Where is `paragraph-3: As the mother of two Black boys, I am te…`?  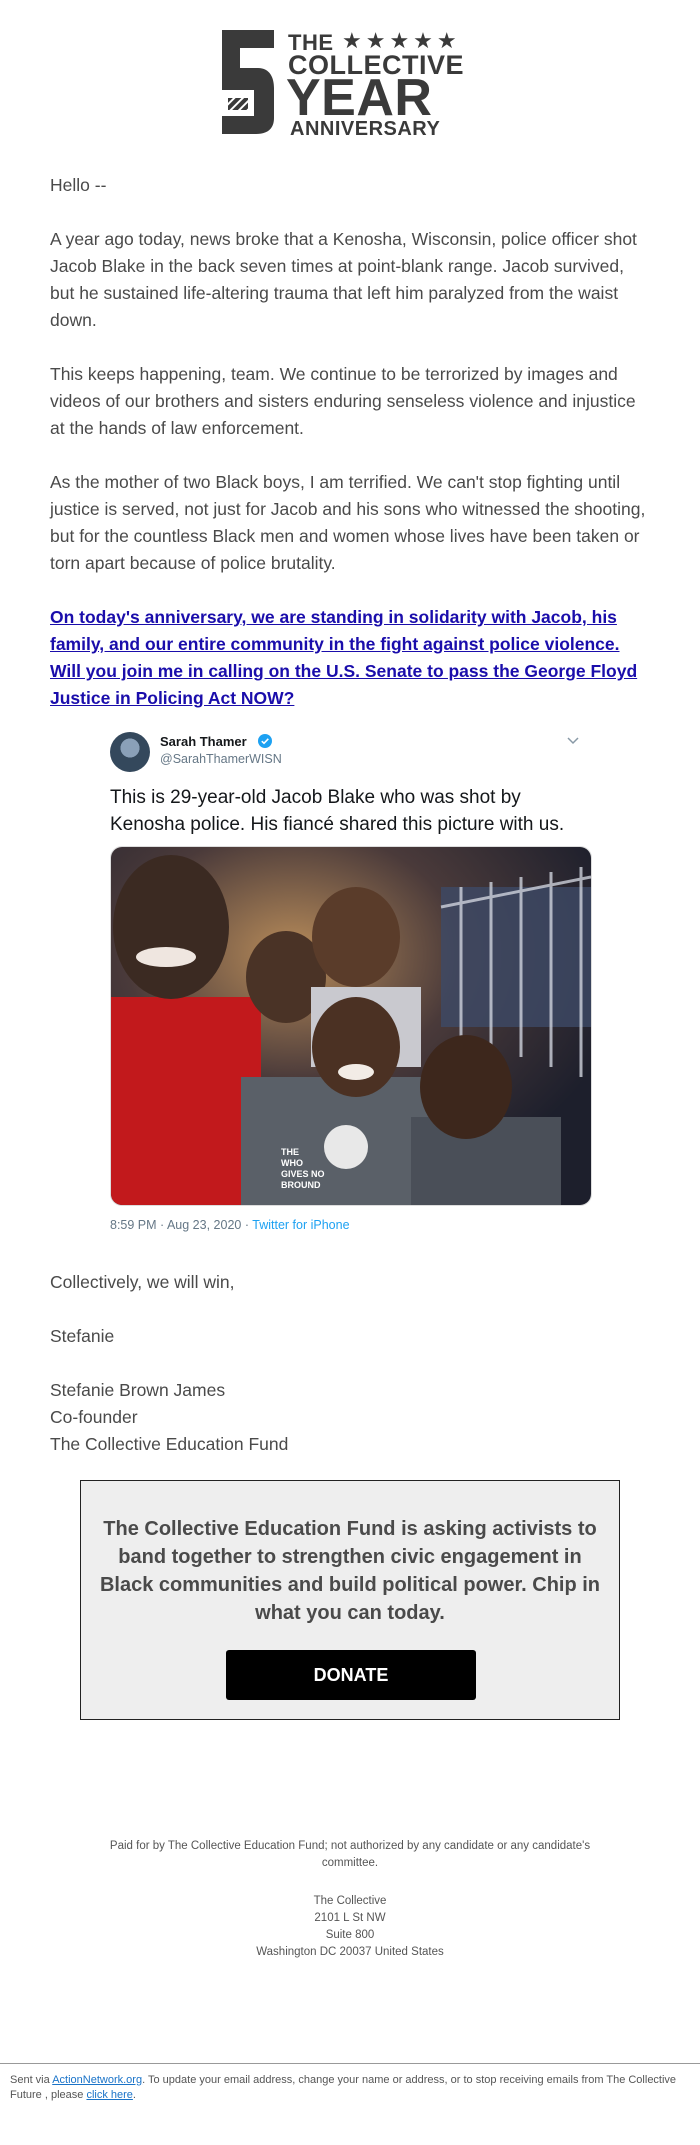
paragraph-3: As the mother of two Black boys, I am te… is located at coordinates (348, 522).